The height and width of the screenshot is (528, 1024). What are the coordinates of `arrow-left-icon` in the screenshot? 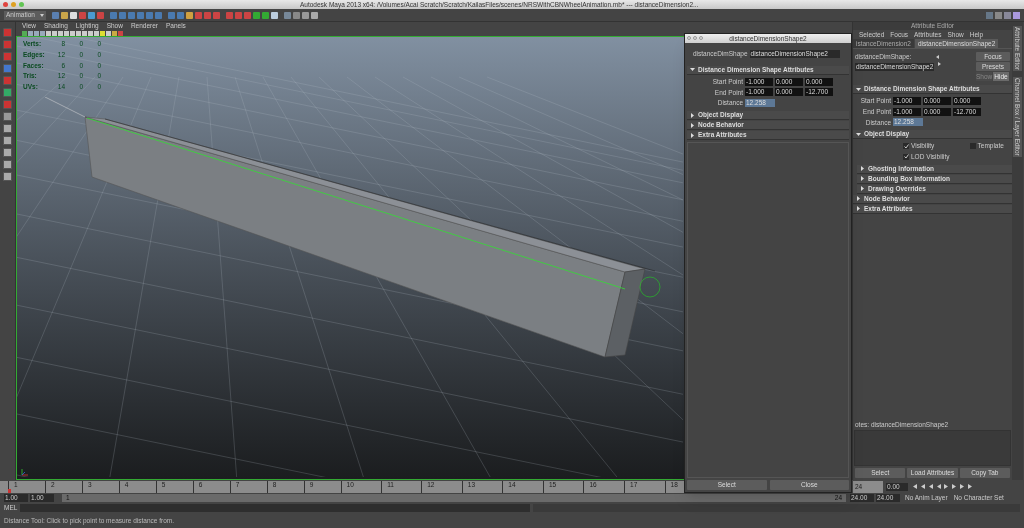 It's located at (939, 57).